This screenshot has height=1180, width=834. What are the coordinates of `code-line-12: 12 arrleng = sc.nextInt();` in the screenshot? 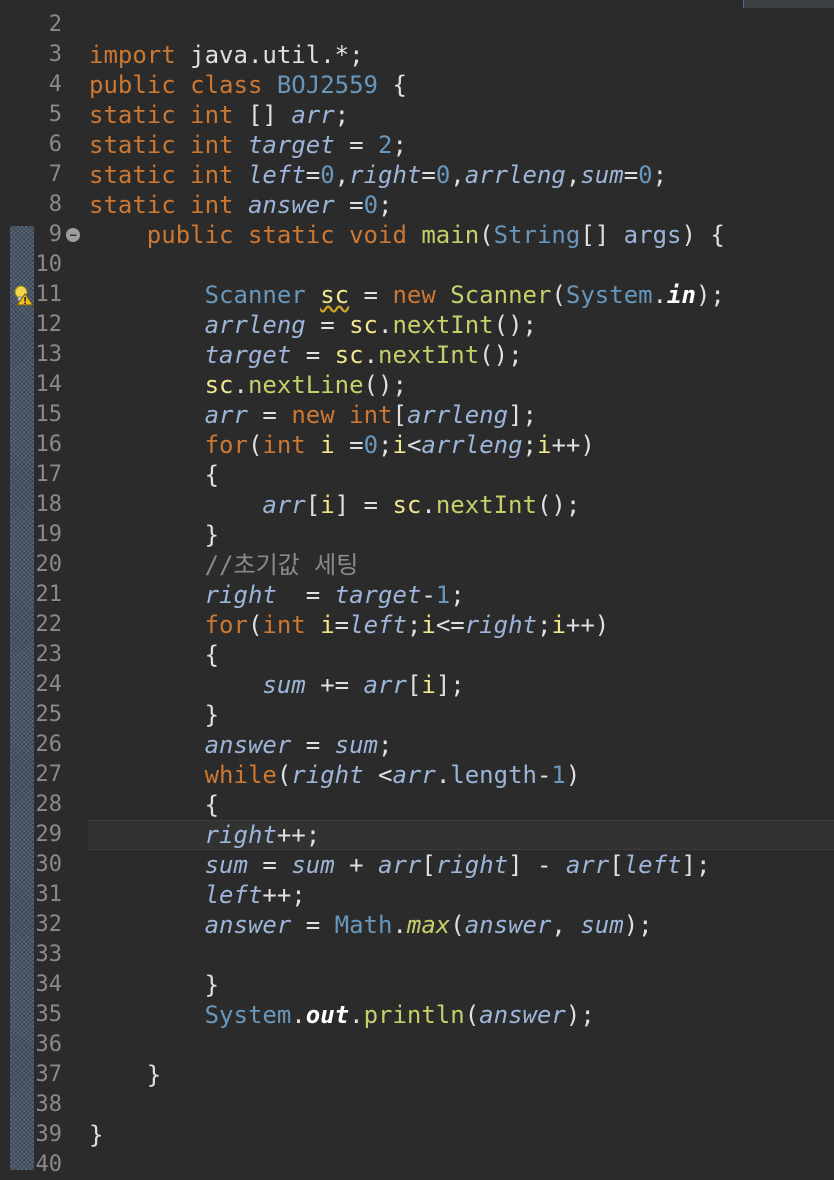 It's located at (417, 325).